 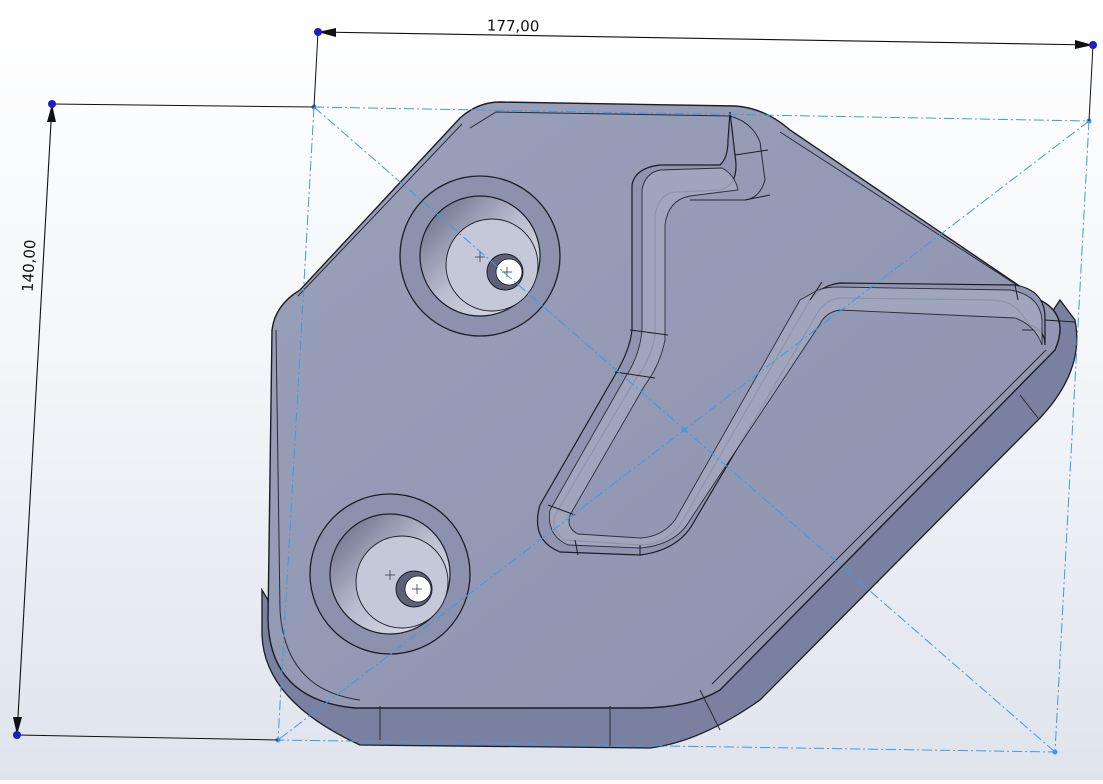 What do you see at coordinates (29, 265) in the screenshot?
I see `dimension-height-value: 140,00` at bounding box center [29, 265].